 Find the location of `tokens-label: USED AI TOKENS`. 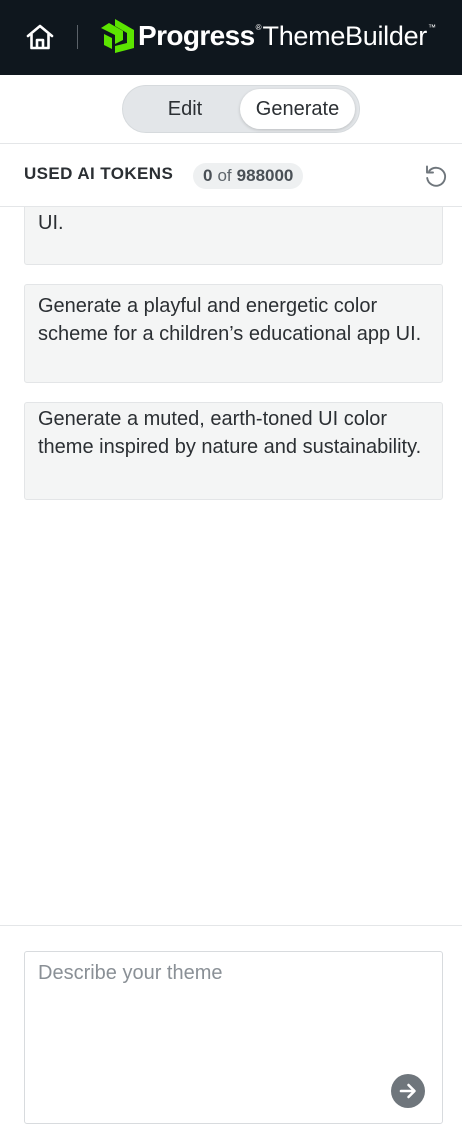

tokens-label: USED AI TOKENS is located at coordinates (99, 173).